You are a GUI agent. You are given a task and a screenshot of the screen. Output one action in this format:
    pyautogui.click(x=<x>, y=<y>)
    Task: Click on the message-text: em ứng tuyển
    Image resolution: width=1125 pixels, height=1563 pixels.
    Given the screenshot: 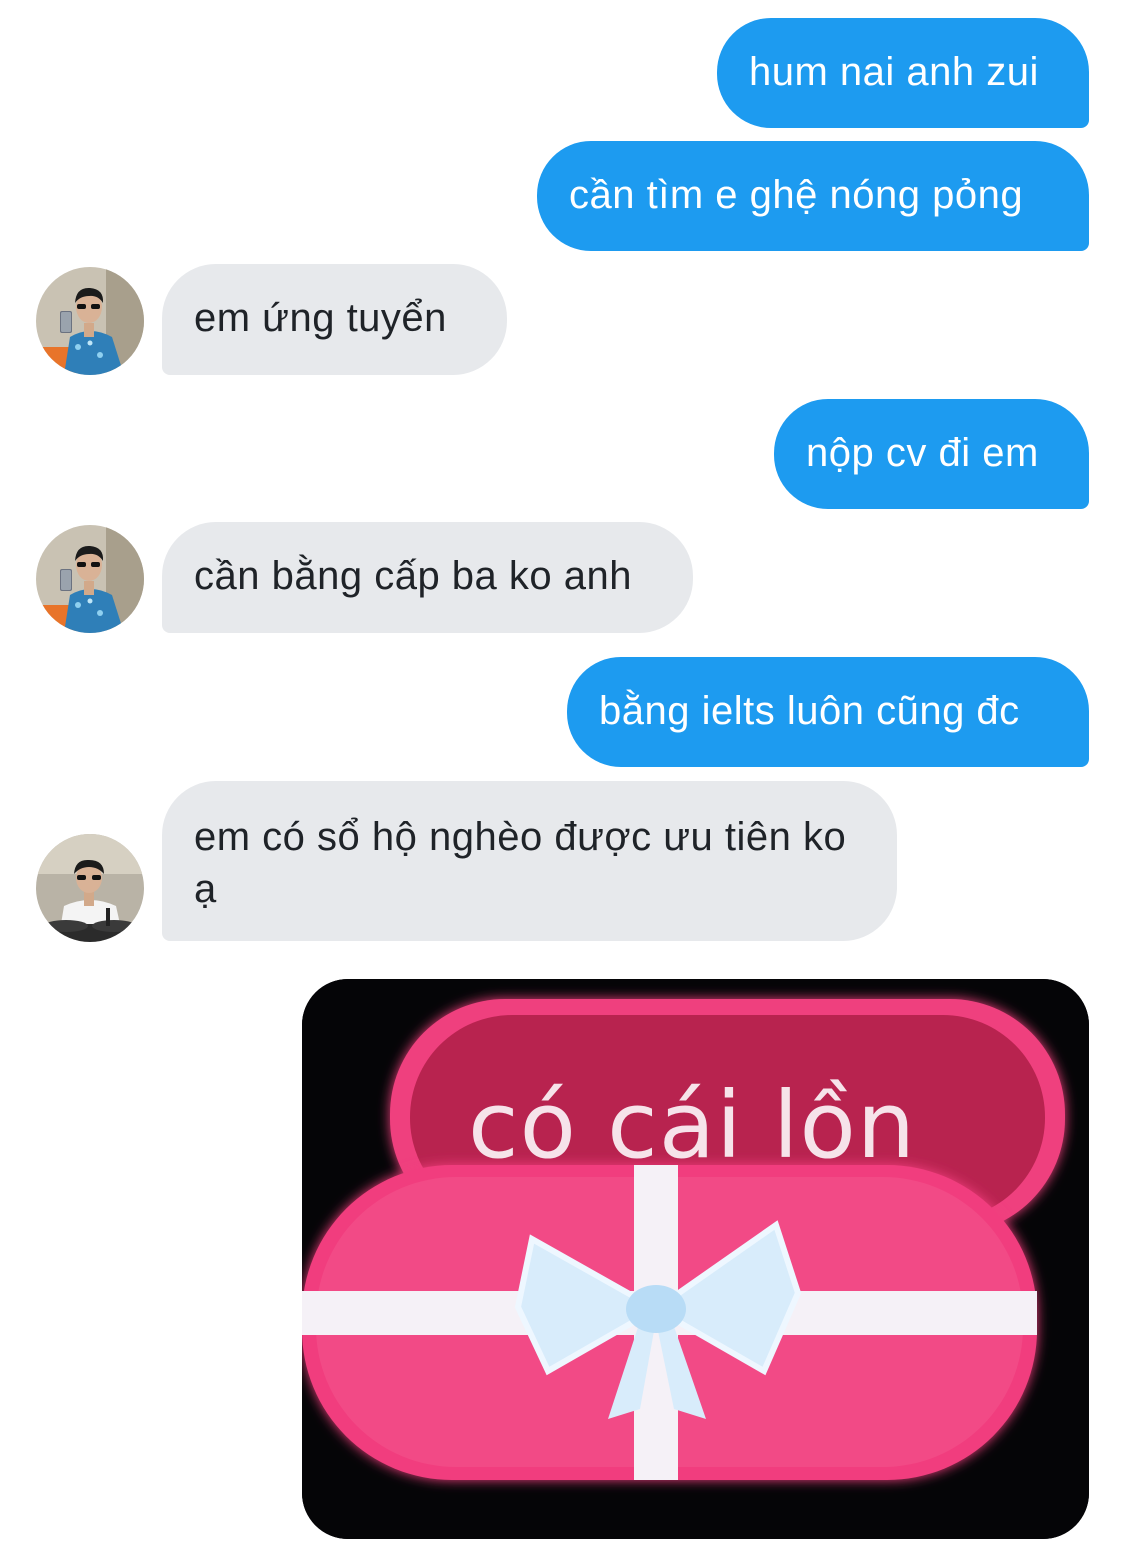 What is the action you would take?
    pyautogui.click(x=320, y=318)
    